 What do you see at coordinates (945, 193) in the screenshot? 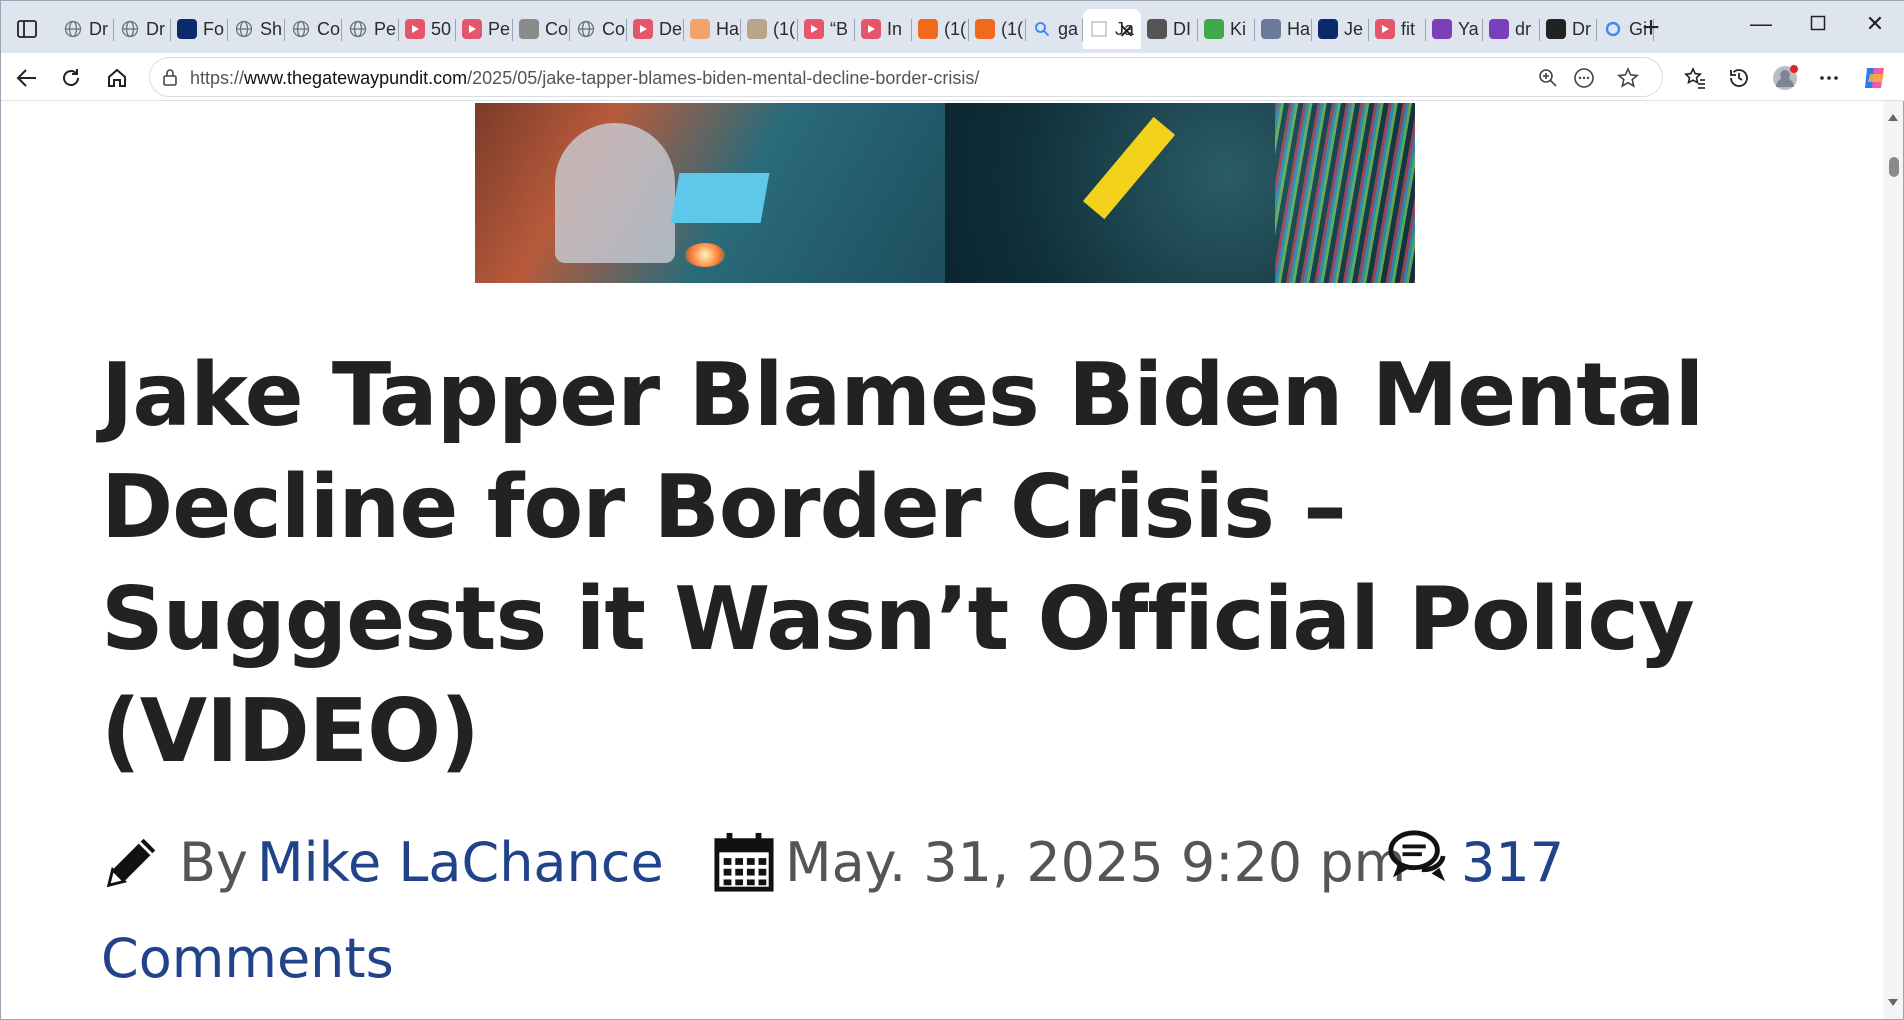
I see `article-hero-image` at bounding box center [945, 193].